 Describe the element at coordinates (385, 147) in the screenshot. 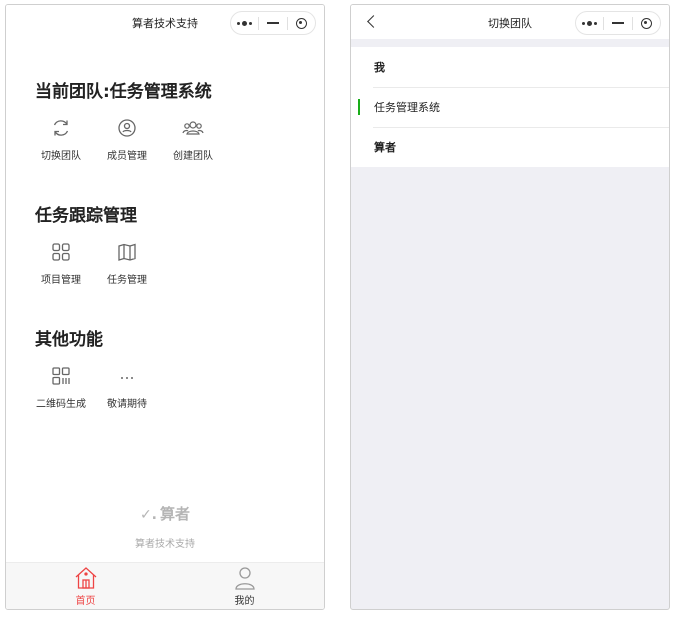

I see `team-name: 算者` at that location.